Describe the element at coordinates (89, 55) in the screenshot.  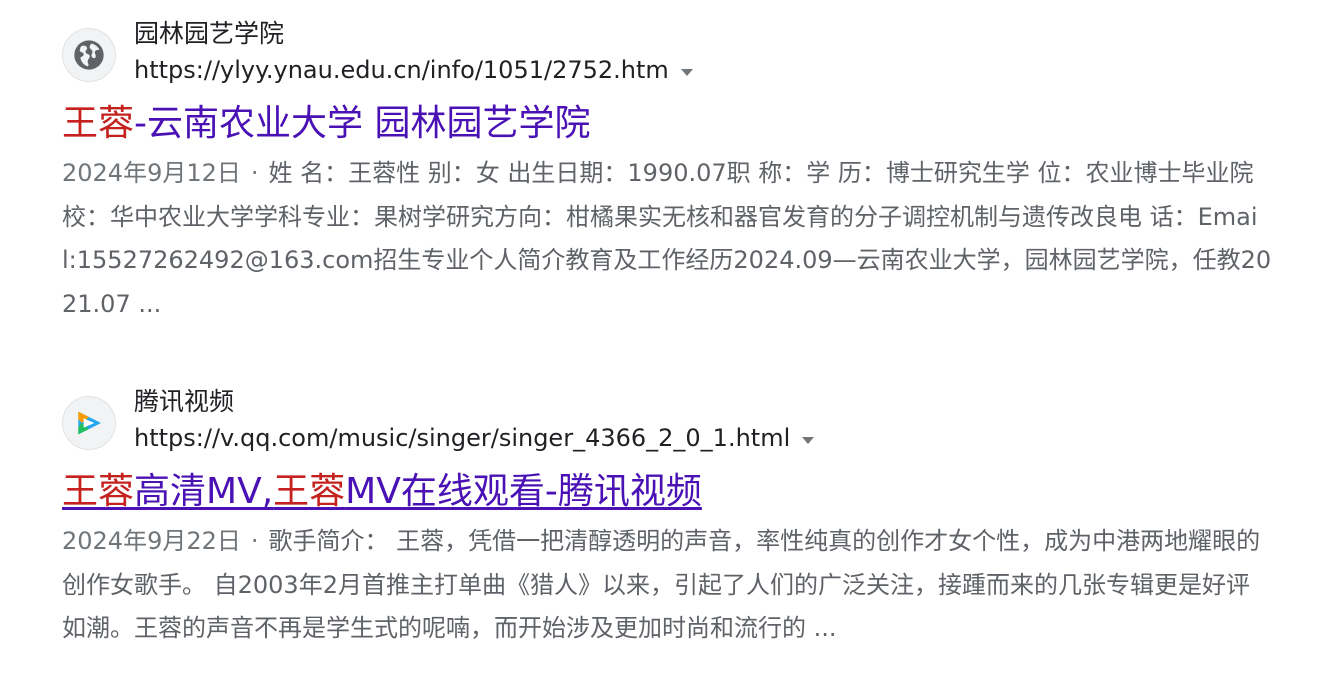
I see `globe-icon` at that location.